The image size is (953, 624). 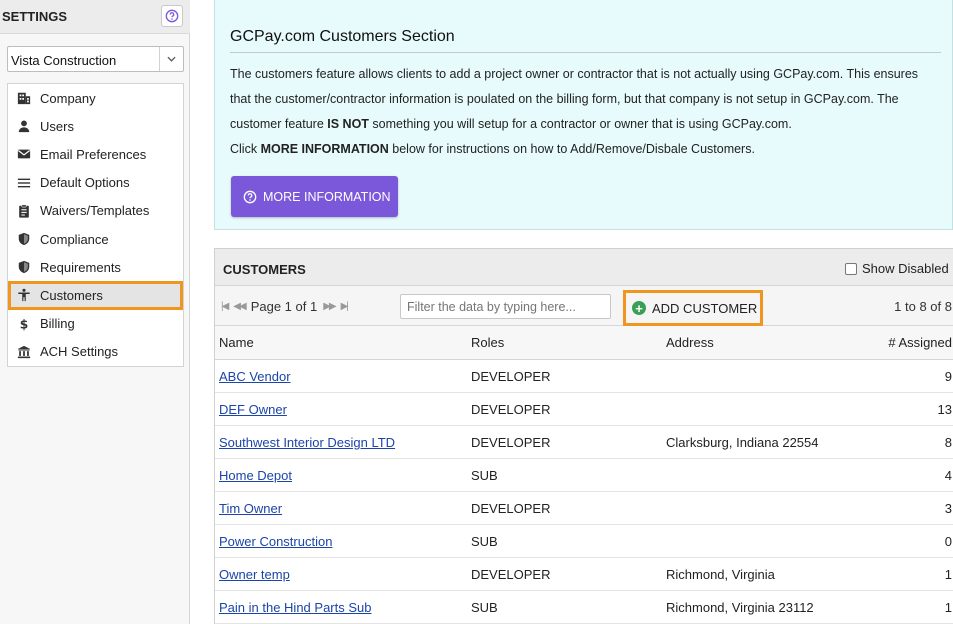 I want to click on more-information-button: MORE INFORMATION, so click(x=314, y=196).